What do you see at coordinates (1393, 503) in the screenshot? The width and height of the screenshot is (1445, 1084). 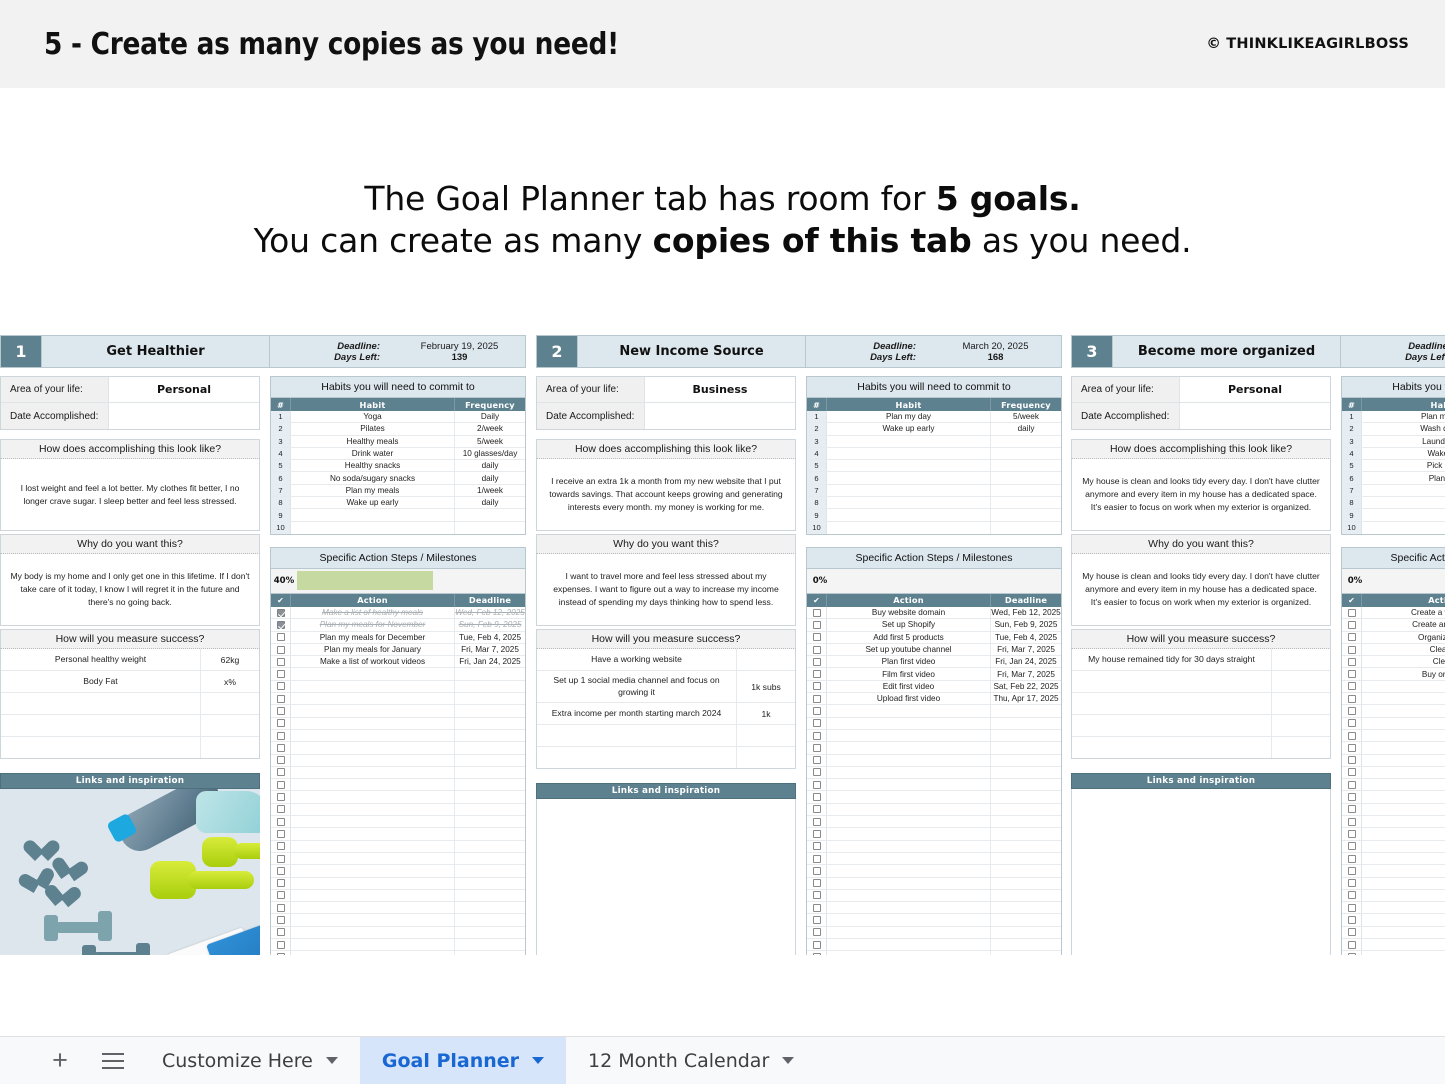 I see `habit-row: 8` at bounding box center [1393, 503].